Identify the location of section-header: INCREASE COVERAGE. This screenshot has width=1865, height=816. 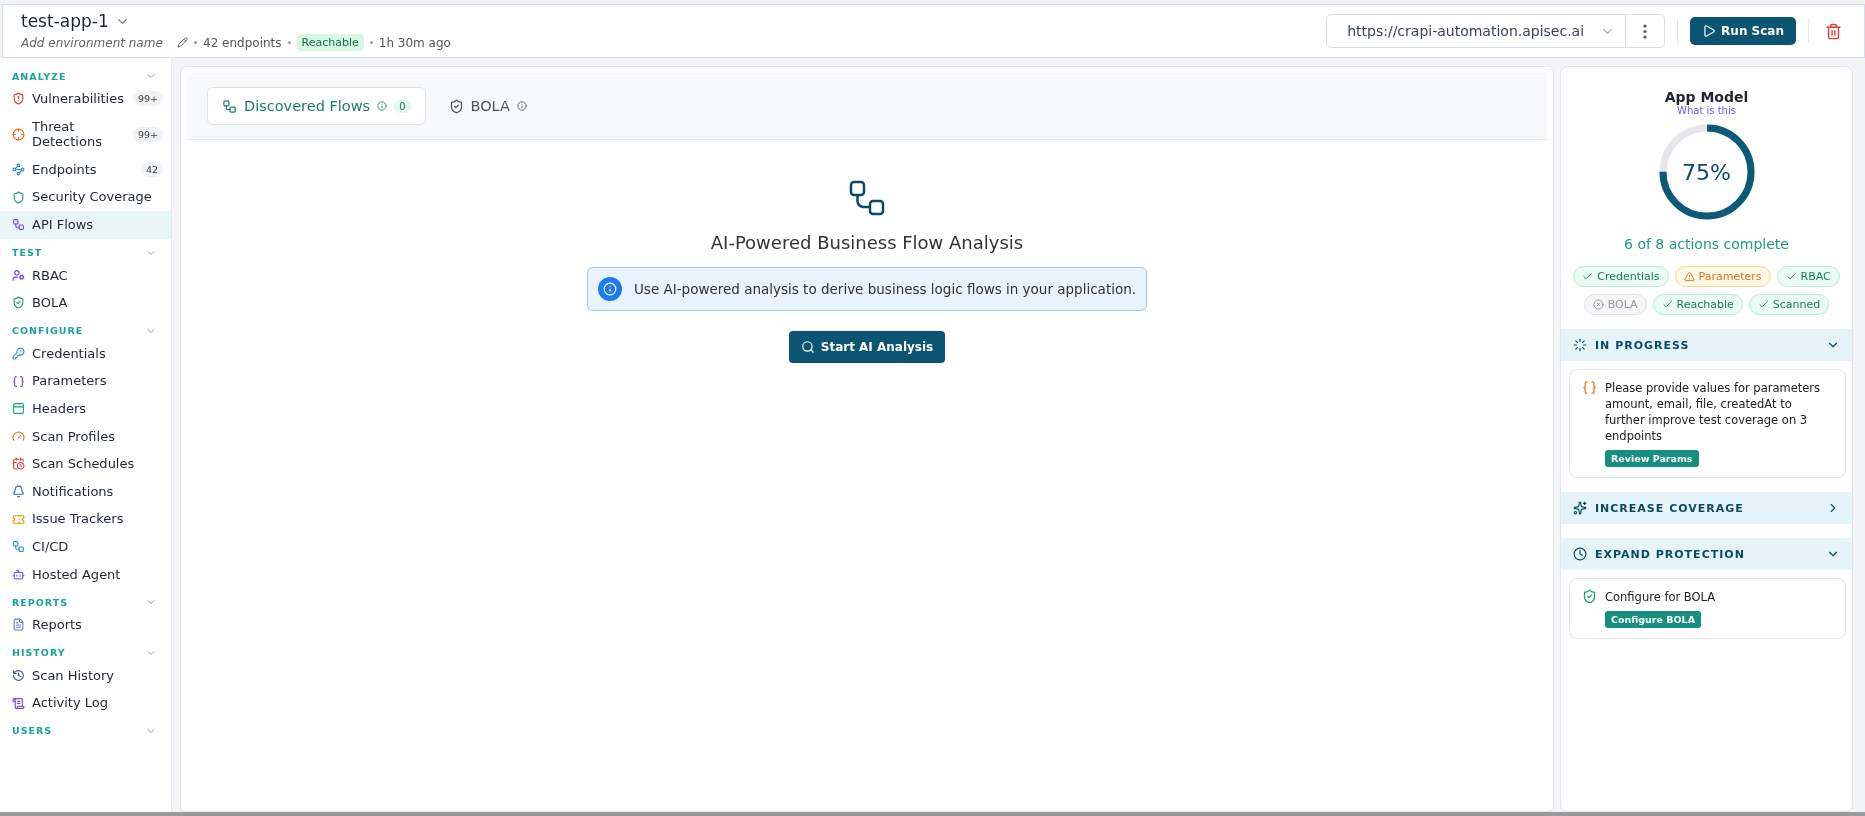
(1706, 508).